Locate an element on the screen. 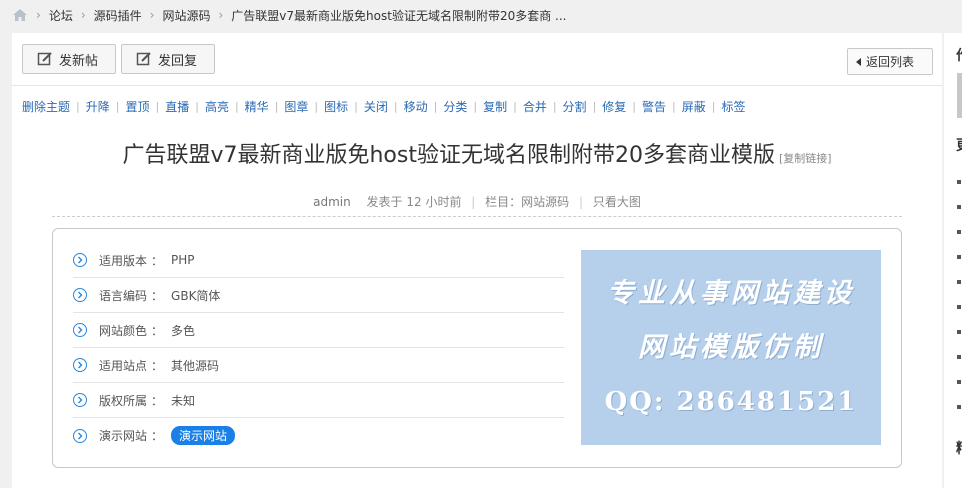  banner-line-1: 专业从事网站建设 is located at coordinates (731, 293).